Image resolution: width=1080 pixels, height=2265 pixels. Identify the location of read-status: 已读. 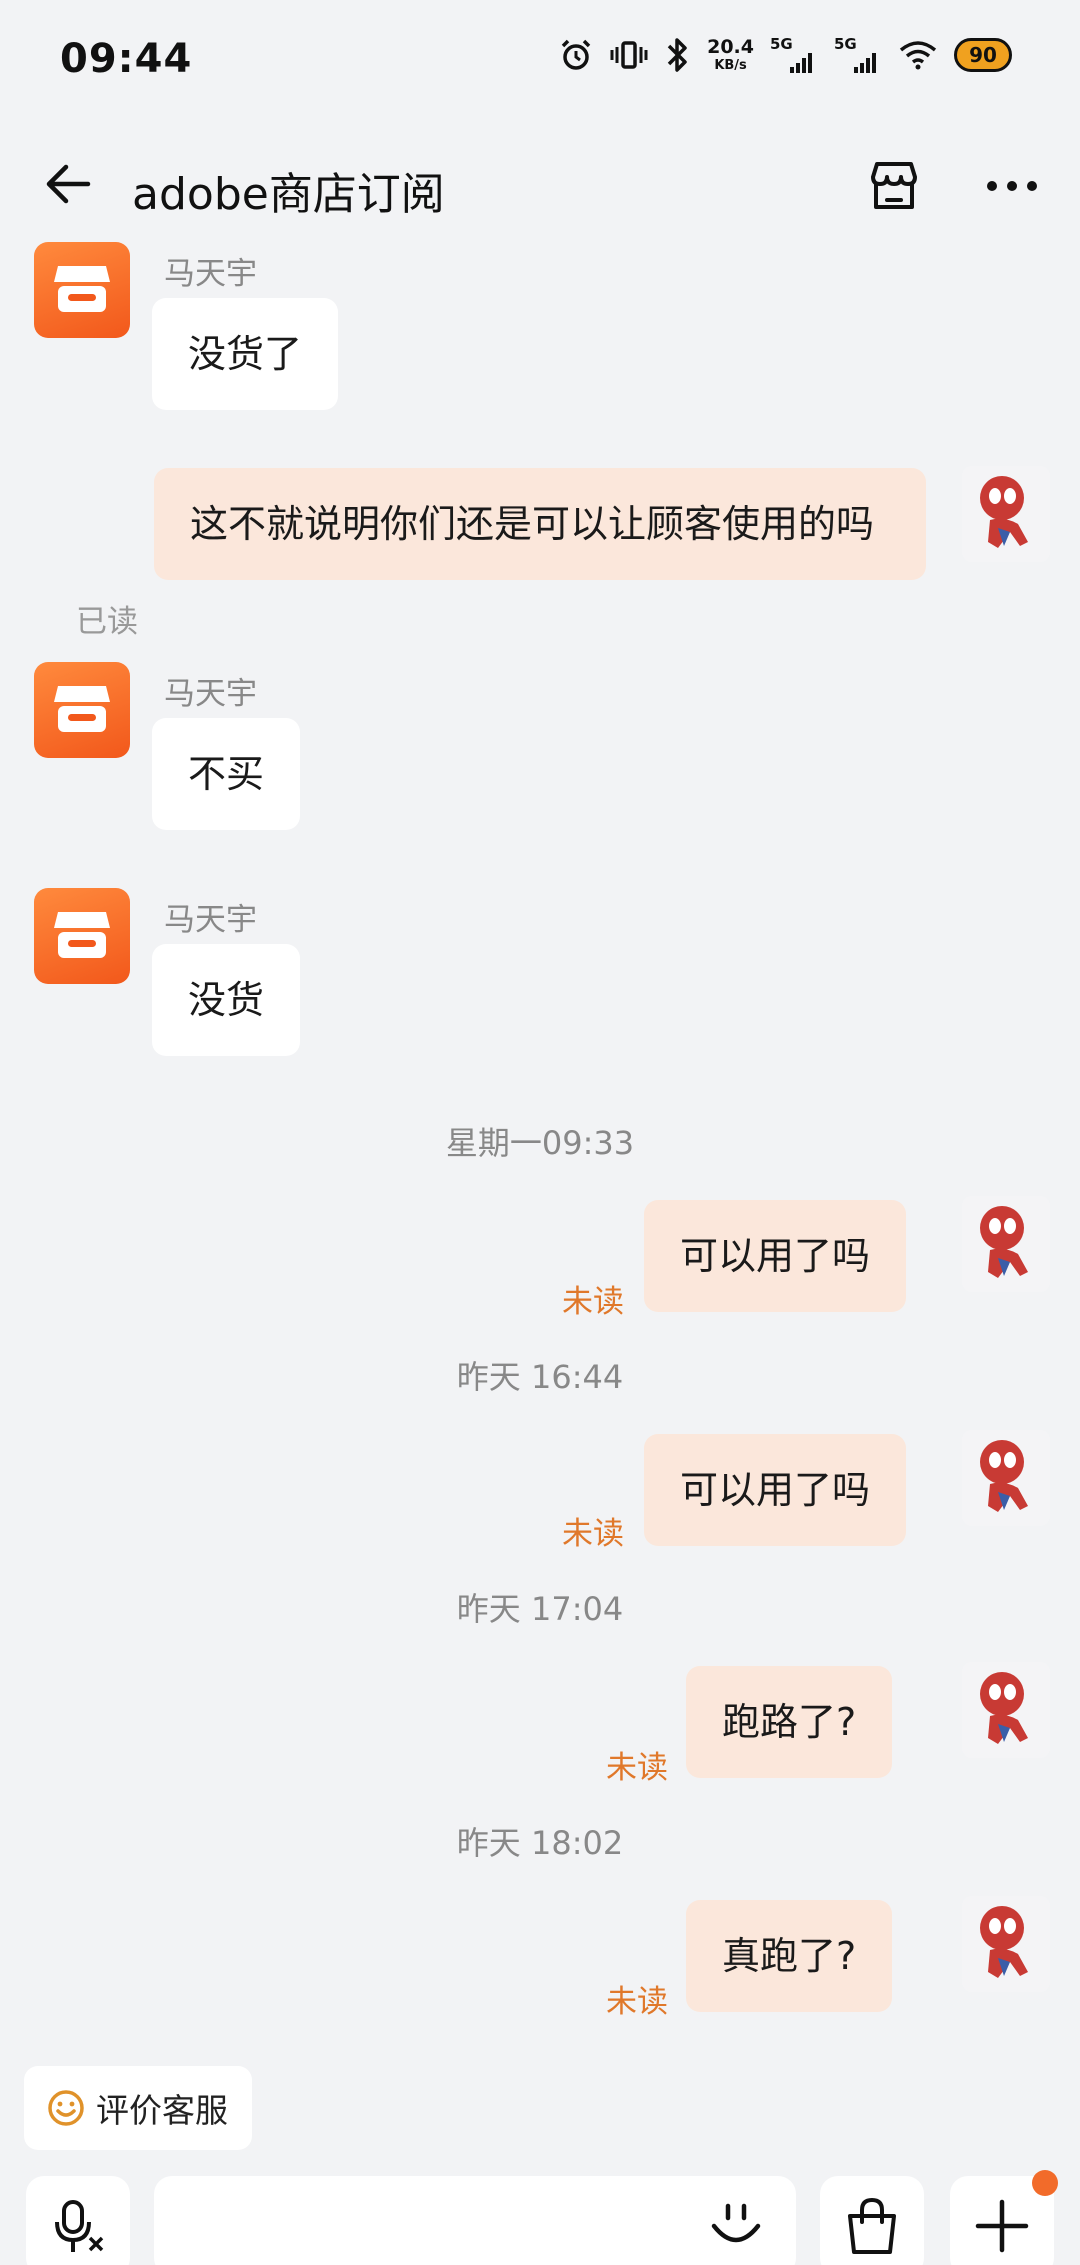
(107, 622).